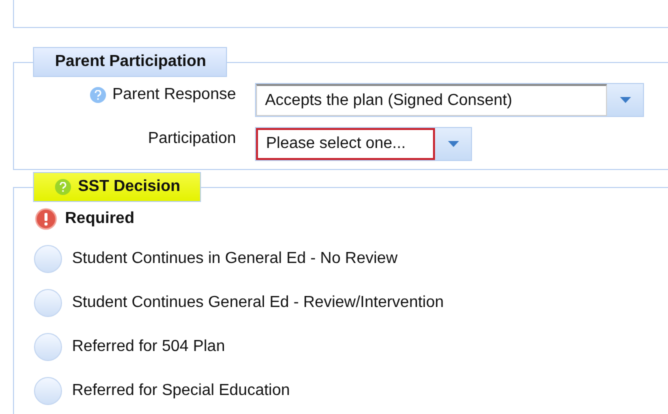 The width and height of the screenshot is (668, 414). What do you see at coordinates (148, 347) in the screenshot?
I see `option-label: Referred for 504 Plan` at bounding box center [148, 347].